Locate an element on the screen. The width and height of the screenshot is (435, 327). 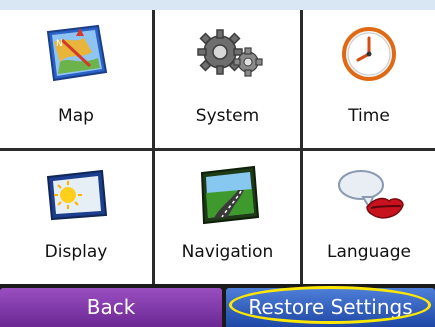
clock-icon is located at coordinates (369, 54).